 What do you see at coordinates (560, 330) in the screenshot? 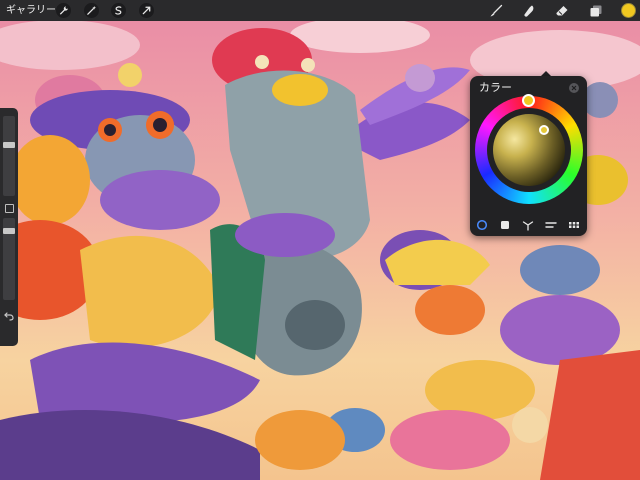
I see `purple-coil` at bounding box center [560, 330].